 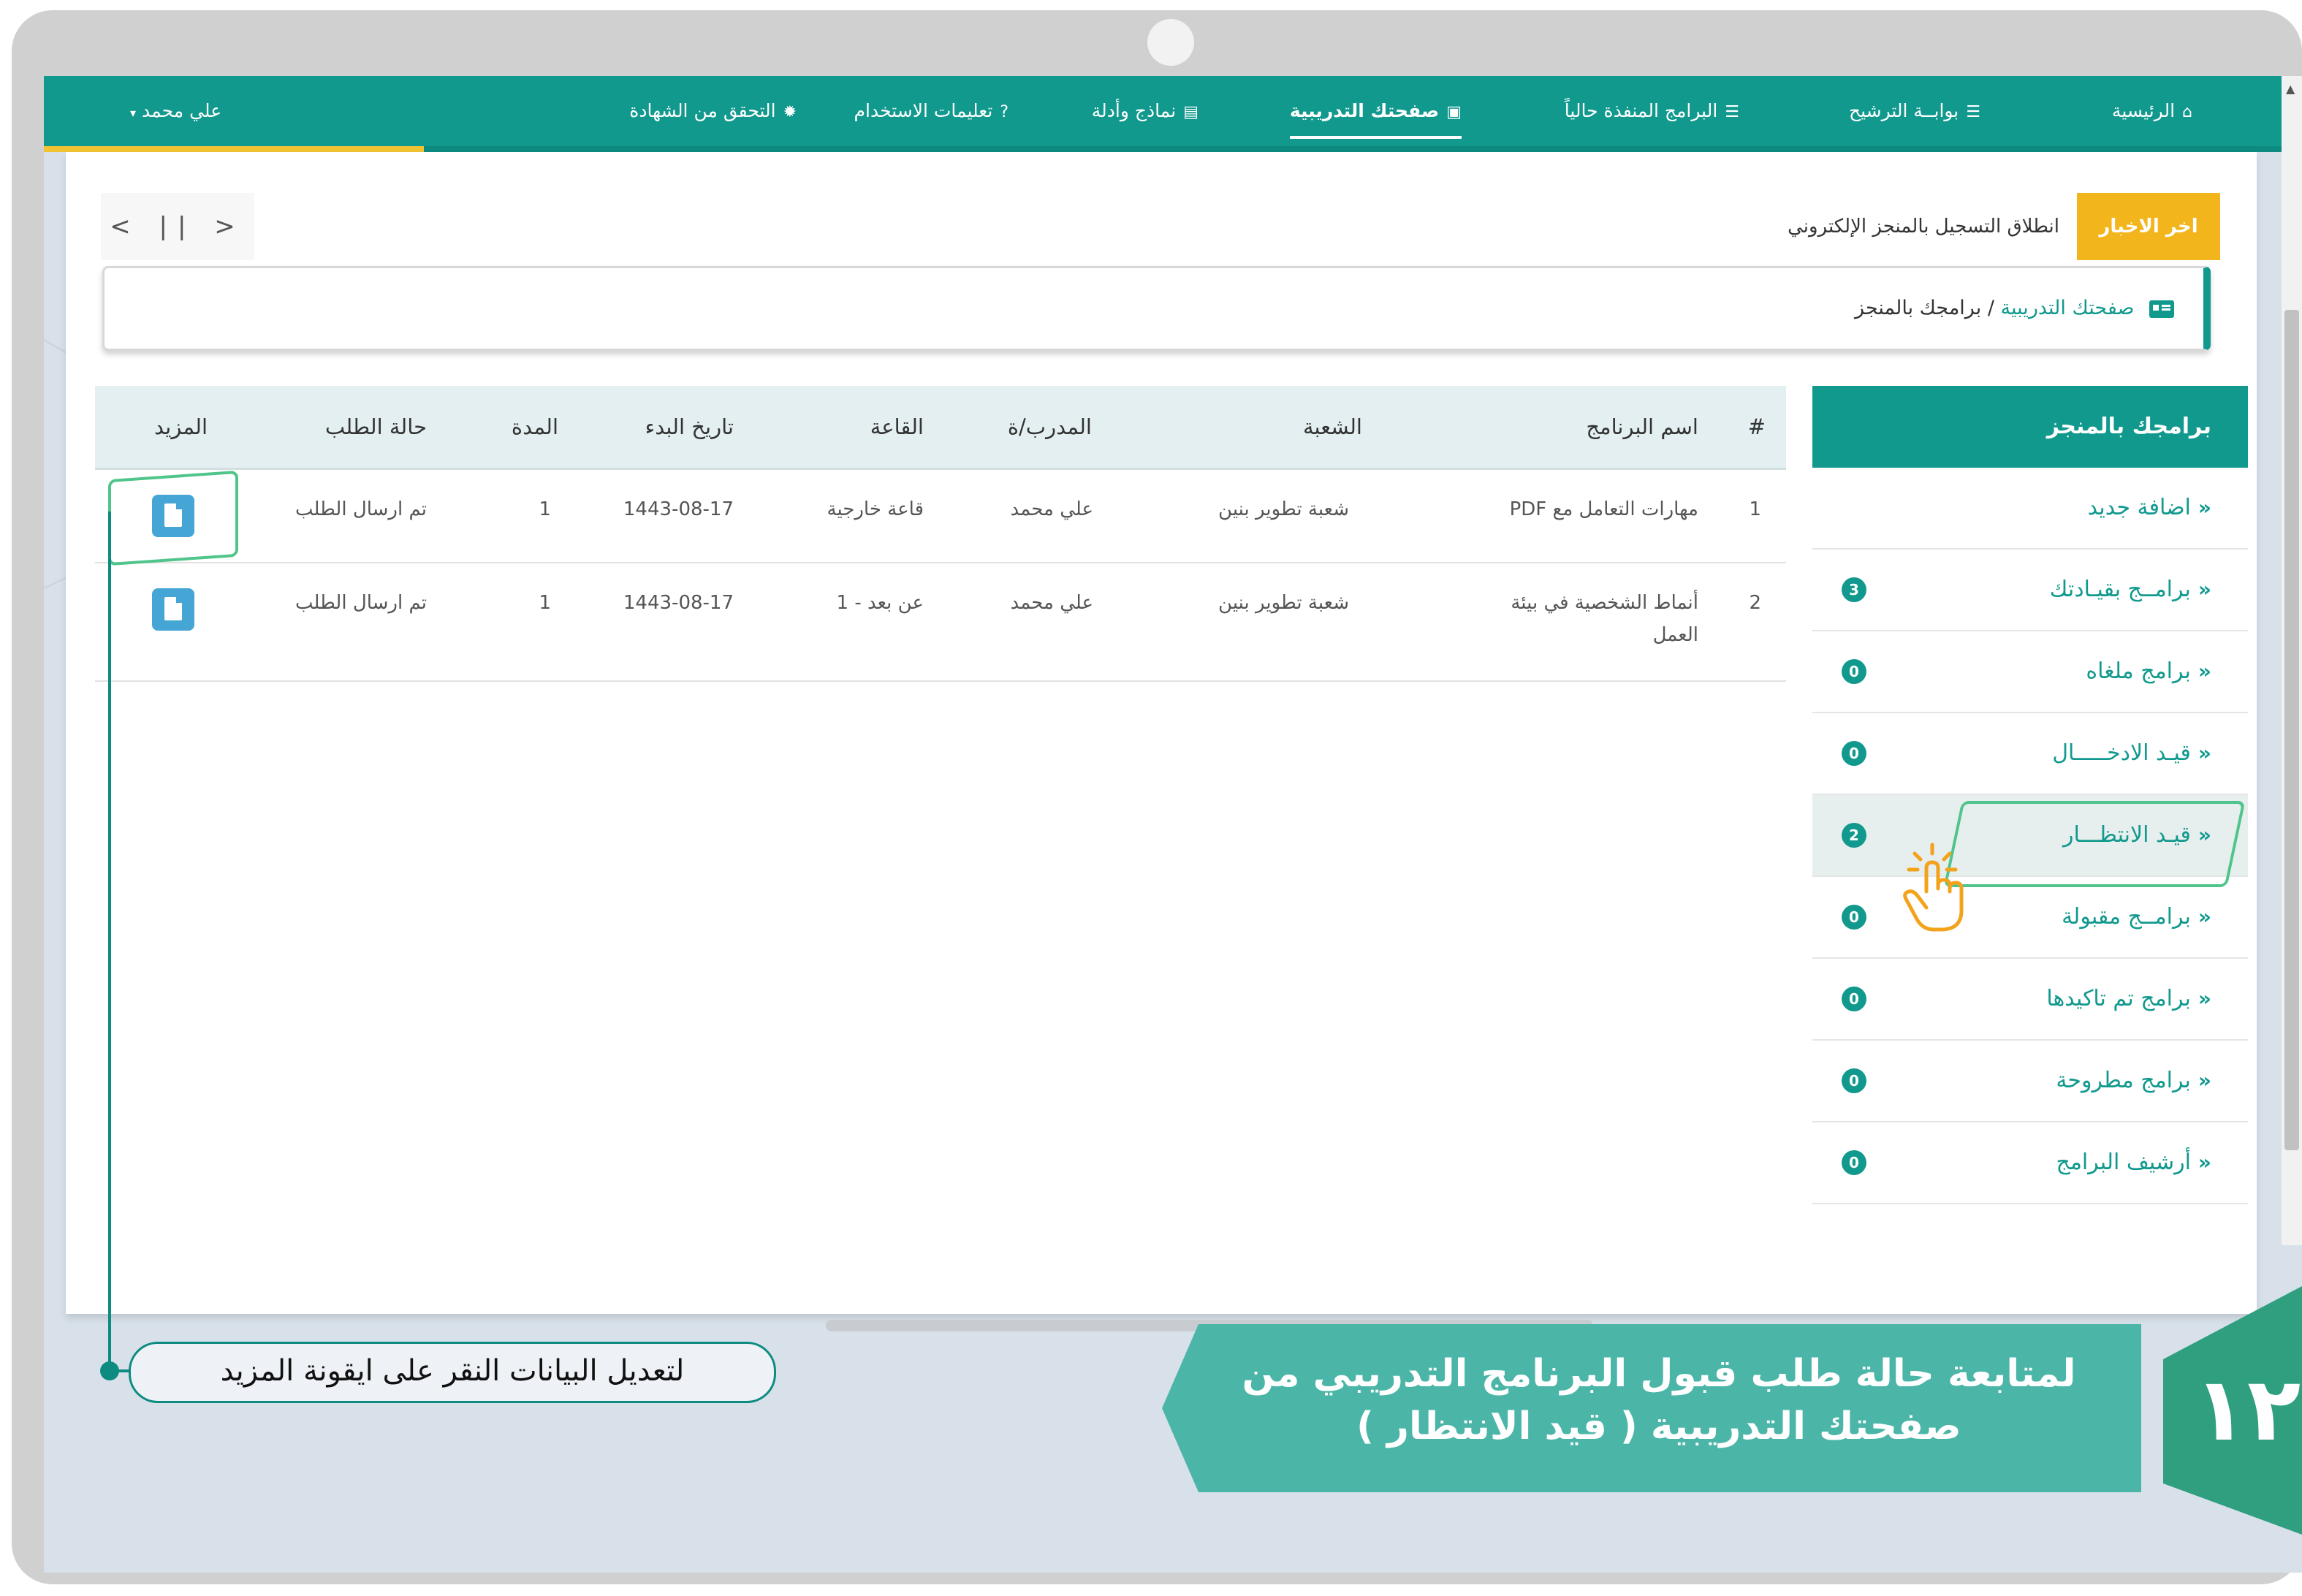 I want to click on nav-nomination-portal: ☰ بوابــة الترشيح, so click(x=1914, y=111).